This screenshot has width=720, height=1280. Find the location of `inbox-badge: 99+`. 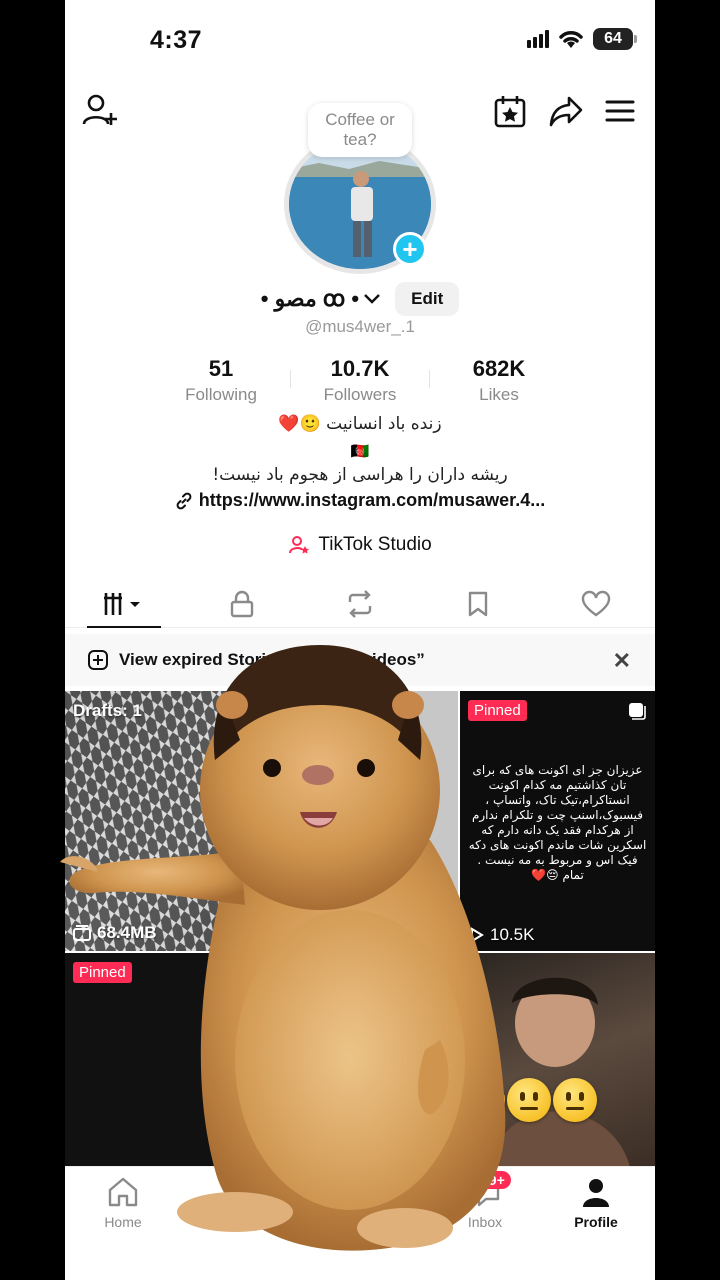

inbox-badge: 99+ is located at coordinates (493, 1180).